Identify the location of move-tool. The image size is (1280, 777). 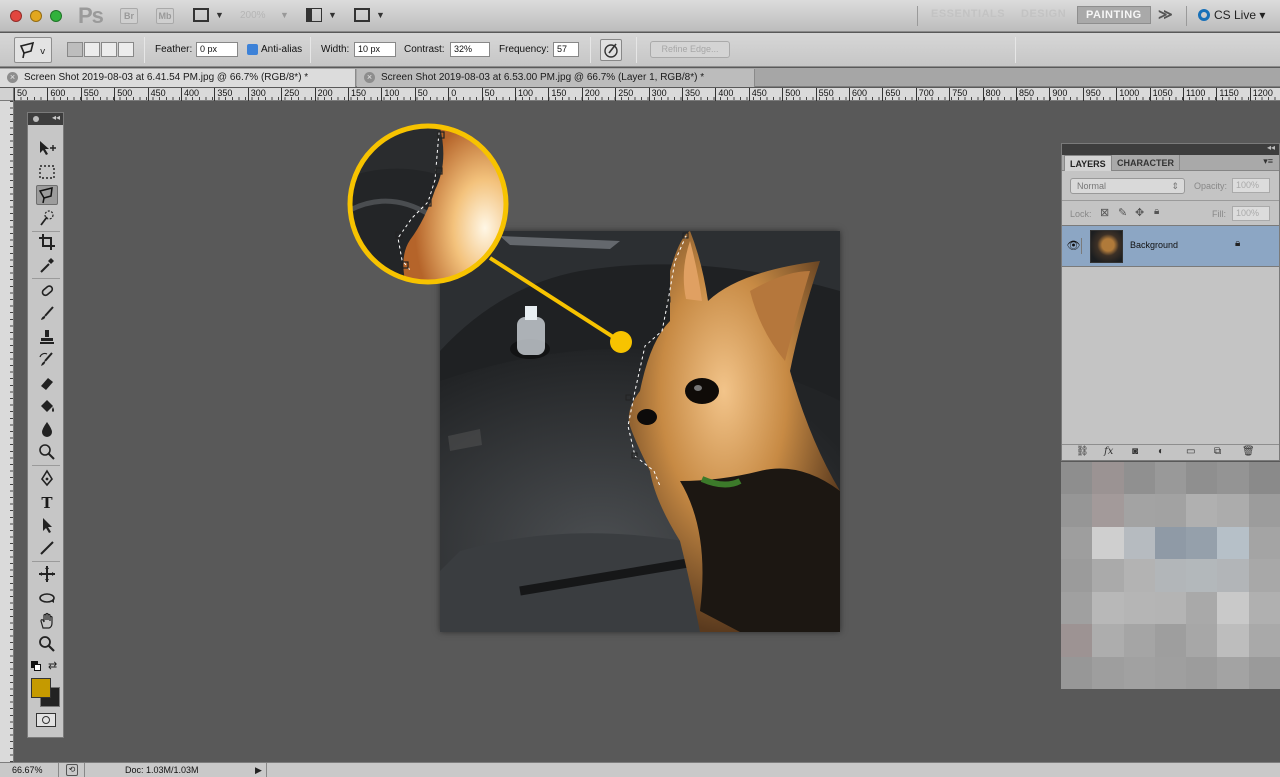
(47, 149).